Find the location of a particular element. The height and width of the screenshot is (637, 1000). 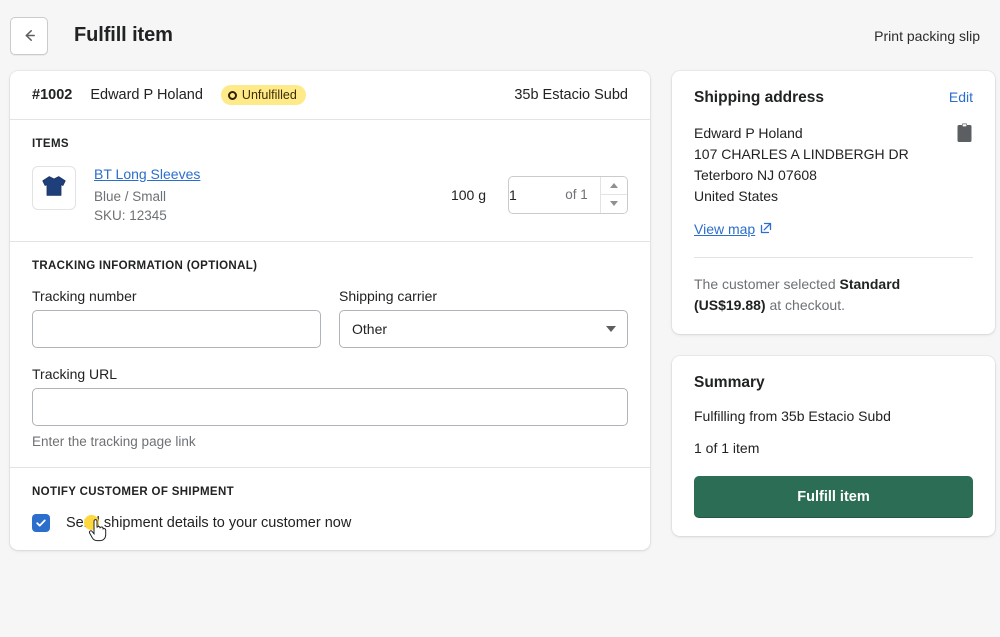

edit-address-button: Edit is located at coordinates (961, 97).